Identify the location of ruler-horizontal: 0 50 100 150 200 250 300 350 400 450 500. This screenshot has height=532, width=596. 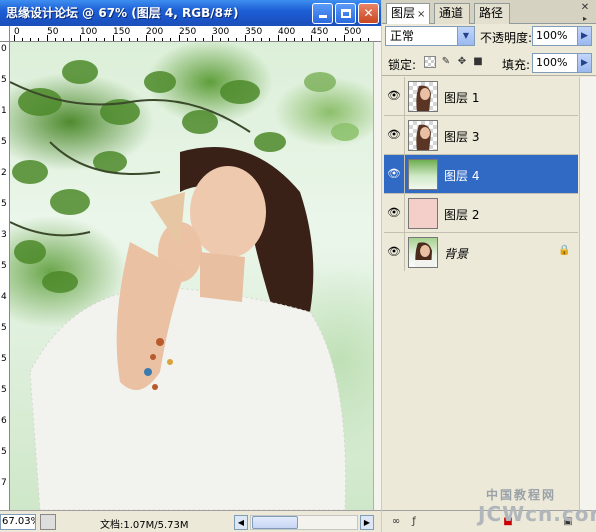
(195, 34).